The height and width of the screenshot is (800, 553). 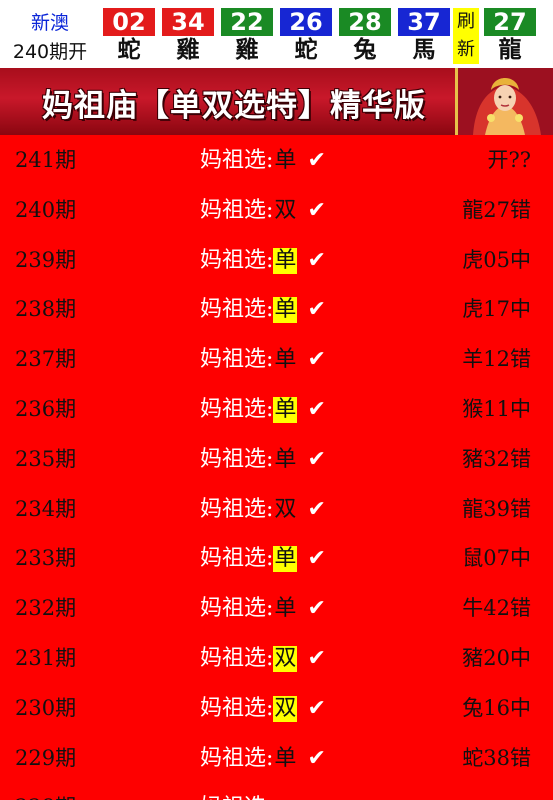 What do you see at coordinates (46, 359) in the screenshot?
I see `row-period: 237期` at bounding box center [46, 359].